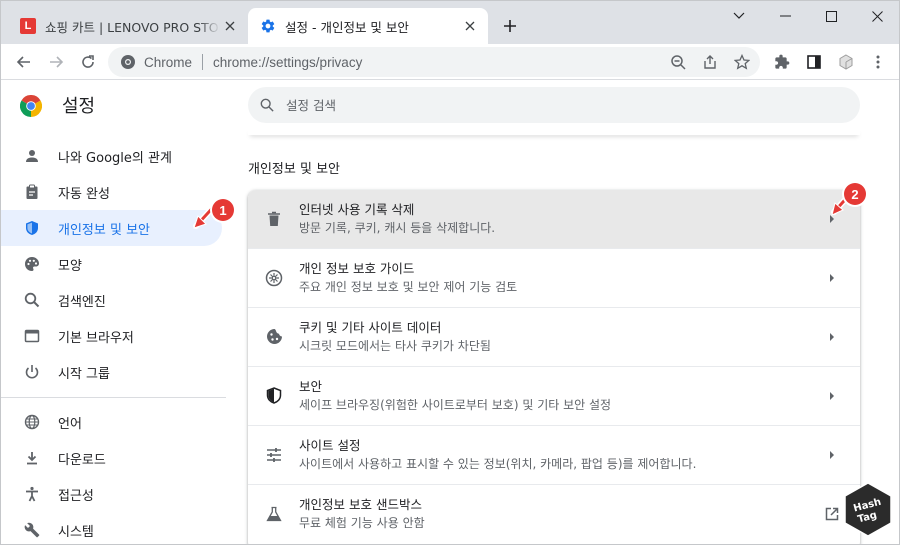  What do you see at coordinates (111, 372) in the screenshot?
I see `sidebar-item-on-startup: 시작 그룹` at bounding box center [111, 372].